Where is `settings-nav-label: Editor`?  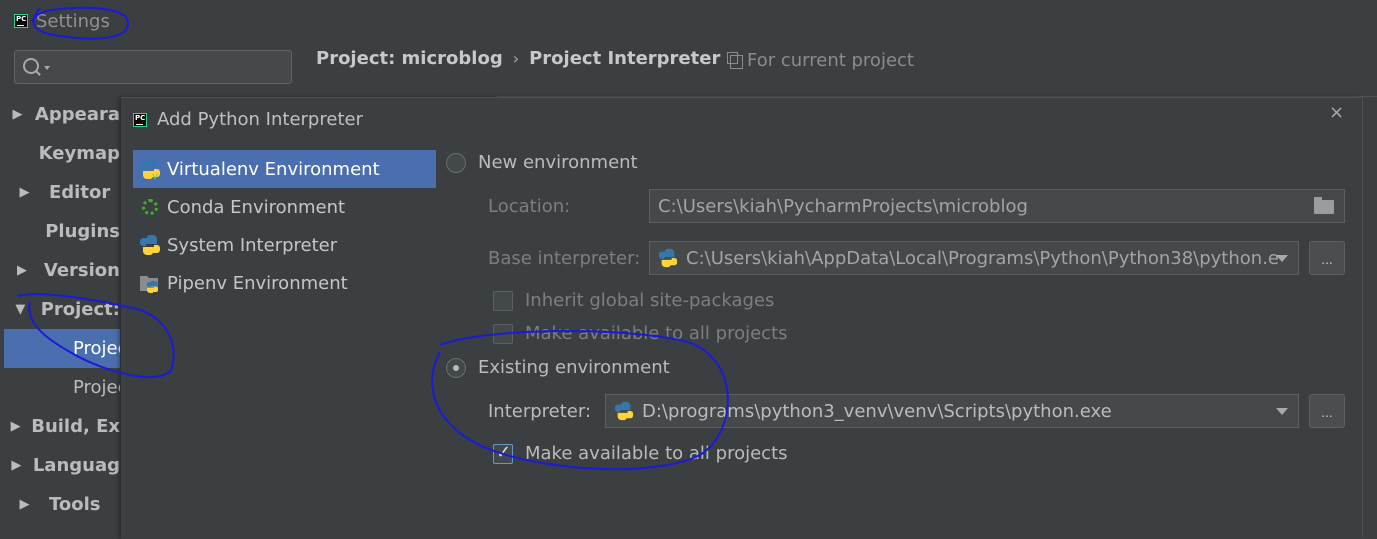
settings-nav-label: Editor is located at coordinates (80, 192).